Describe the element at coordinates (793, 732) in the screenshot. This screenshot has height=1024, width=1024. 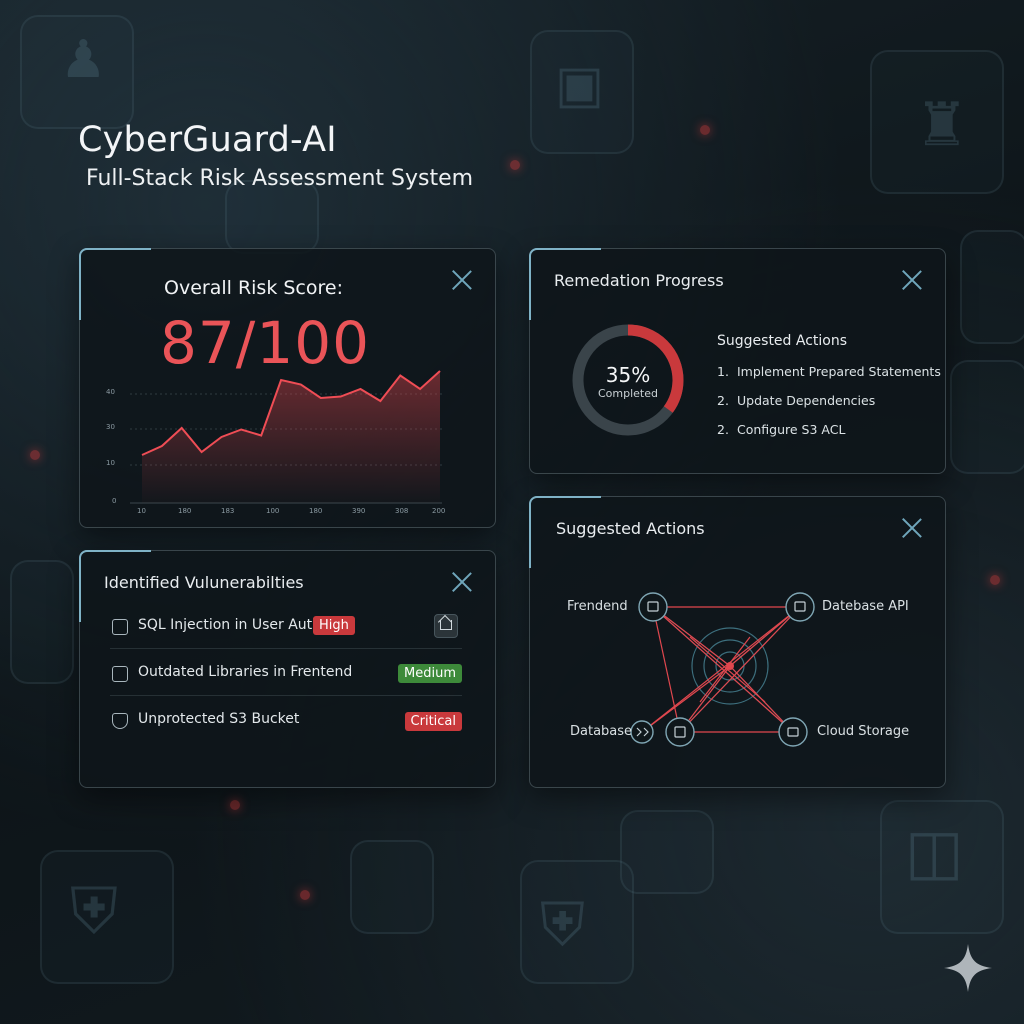
I see `cloud-storage-node` at that location.